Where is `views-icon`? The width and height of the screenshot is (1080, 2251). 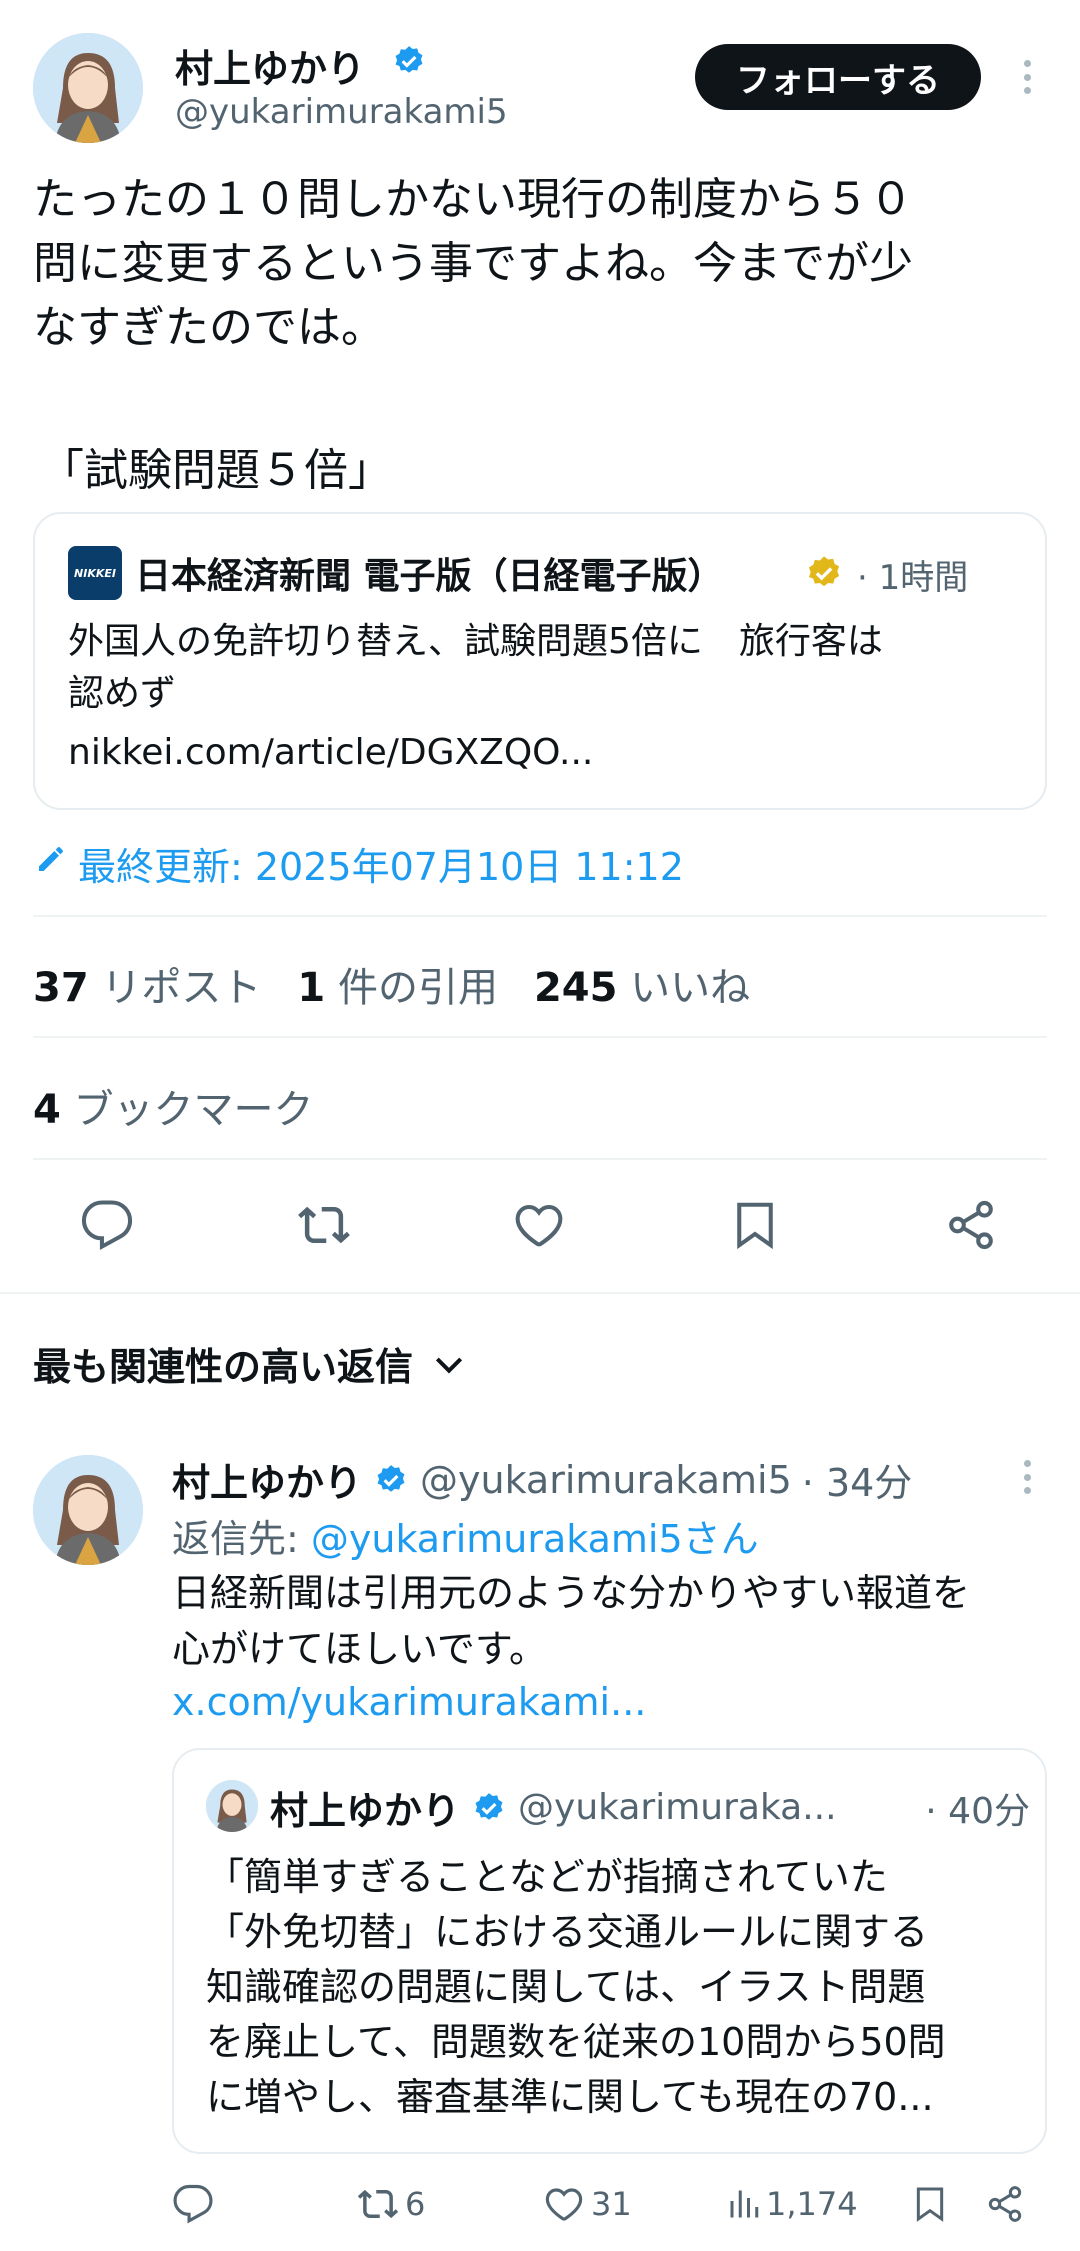 views-icon is located at coordinates (744, 2204).